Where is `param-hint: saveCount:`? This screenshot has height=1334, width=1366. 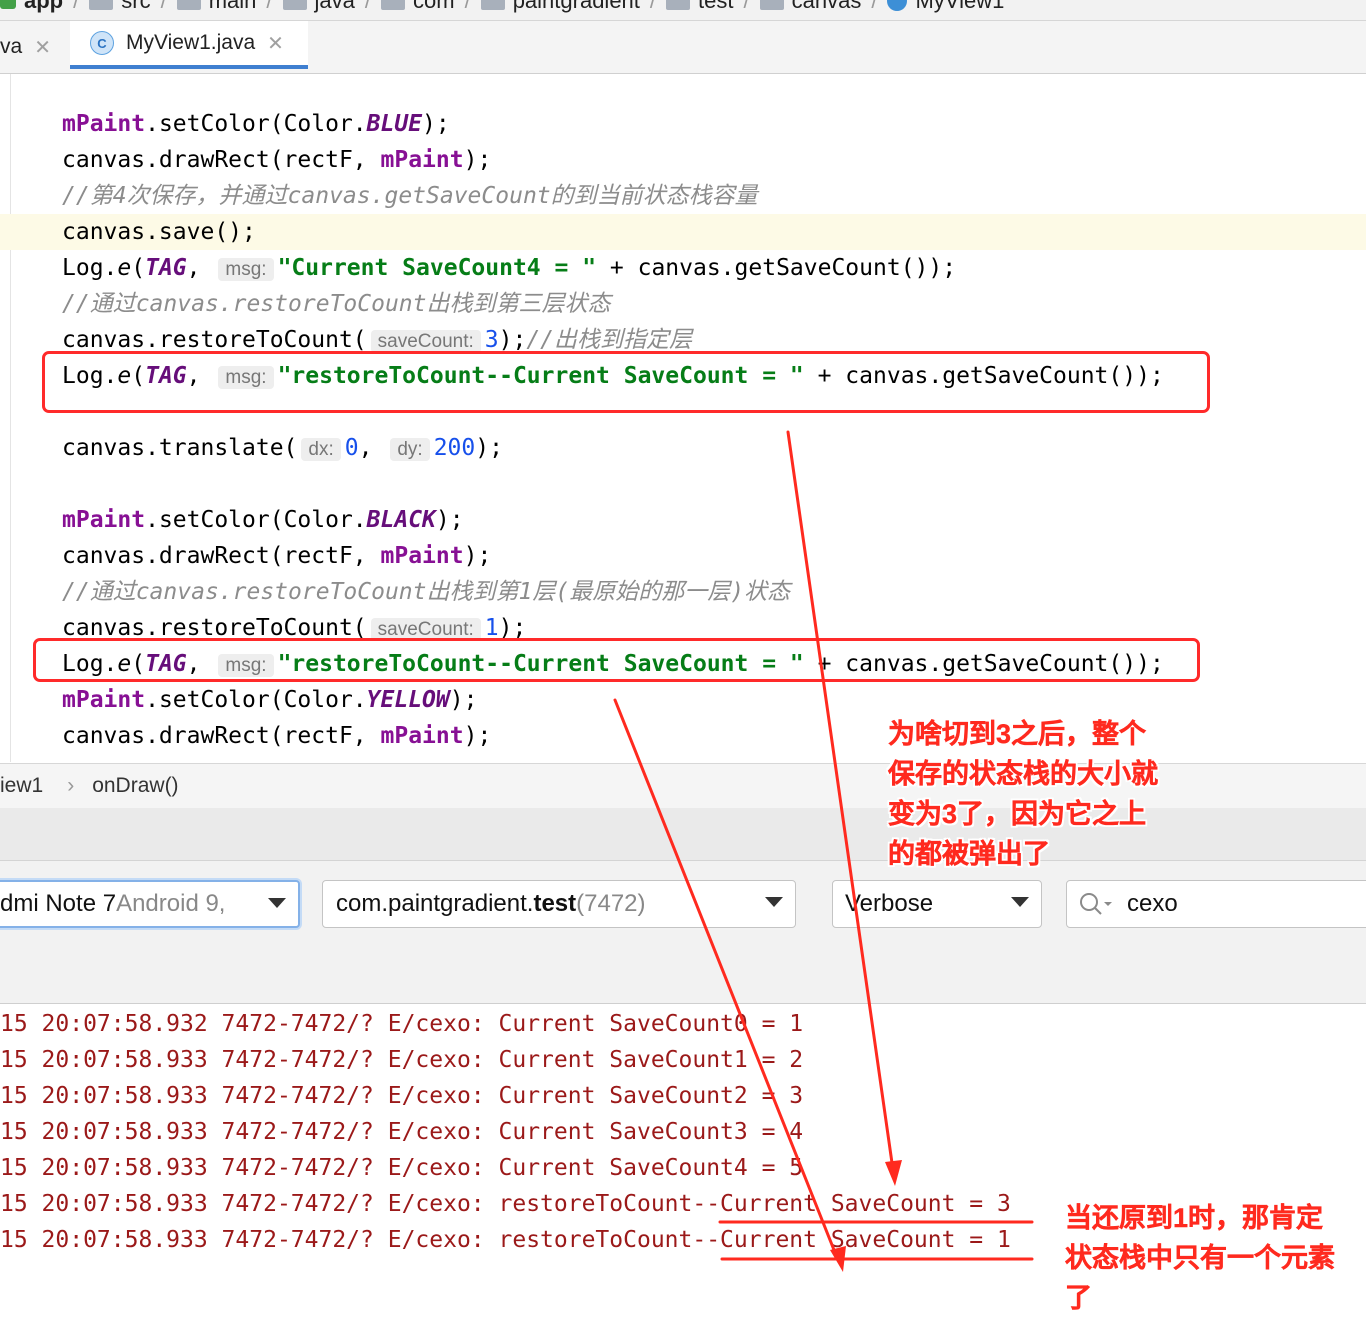 param-hint: saveCount: is located at coordinates (425, 341).